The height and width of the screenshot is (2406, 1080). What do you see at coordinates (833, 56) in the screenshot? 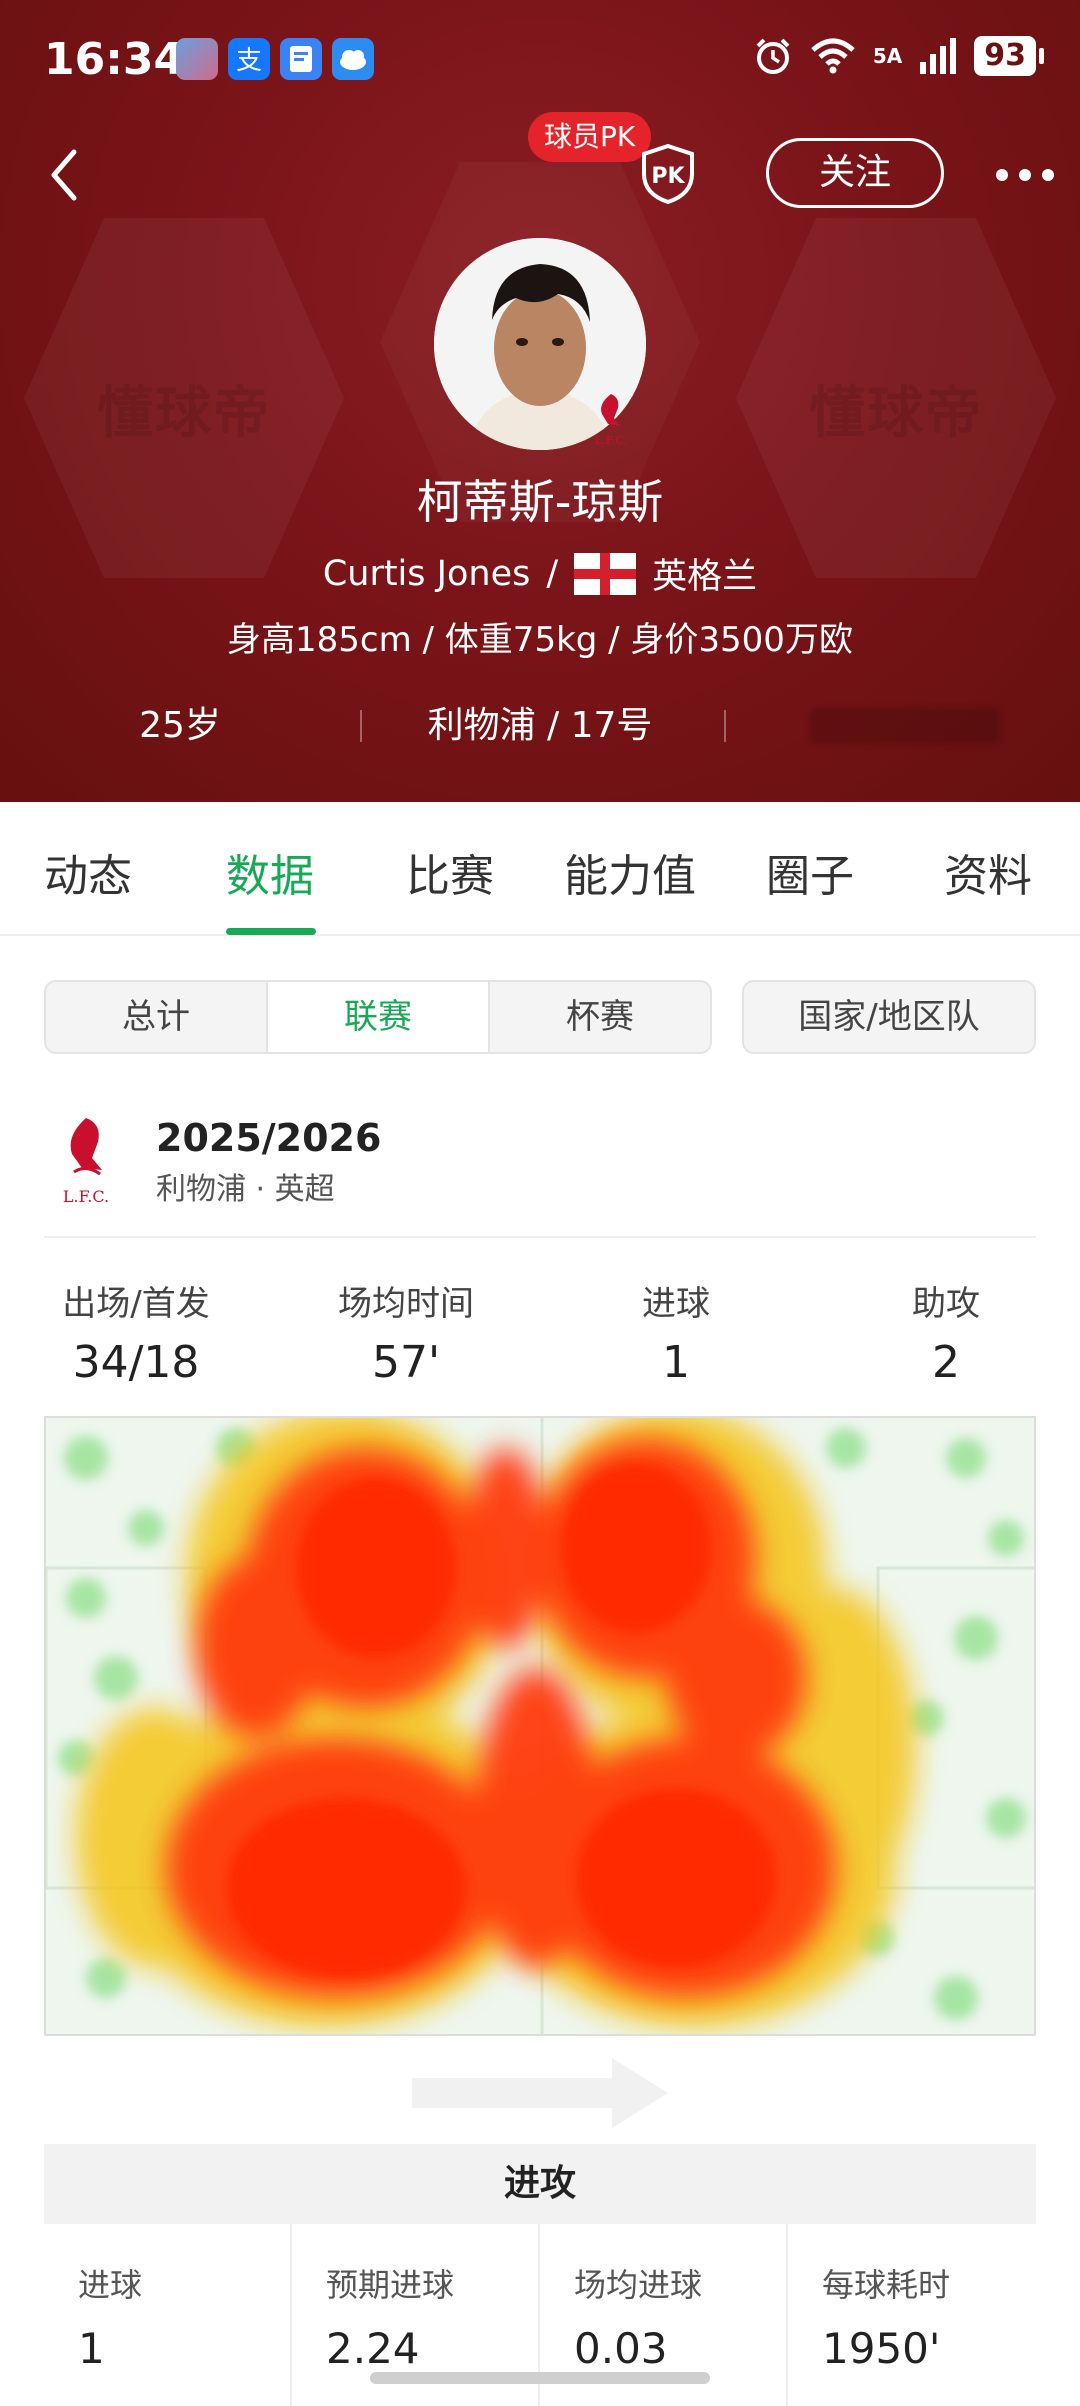
I see `wifi-icon` at bounding box center [833, 56].